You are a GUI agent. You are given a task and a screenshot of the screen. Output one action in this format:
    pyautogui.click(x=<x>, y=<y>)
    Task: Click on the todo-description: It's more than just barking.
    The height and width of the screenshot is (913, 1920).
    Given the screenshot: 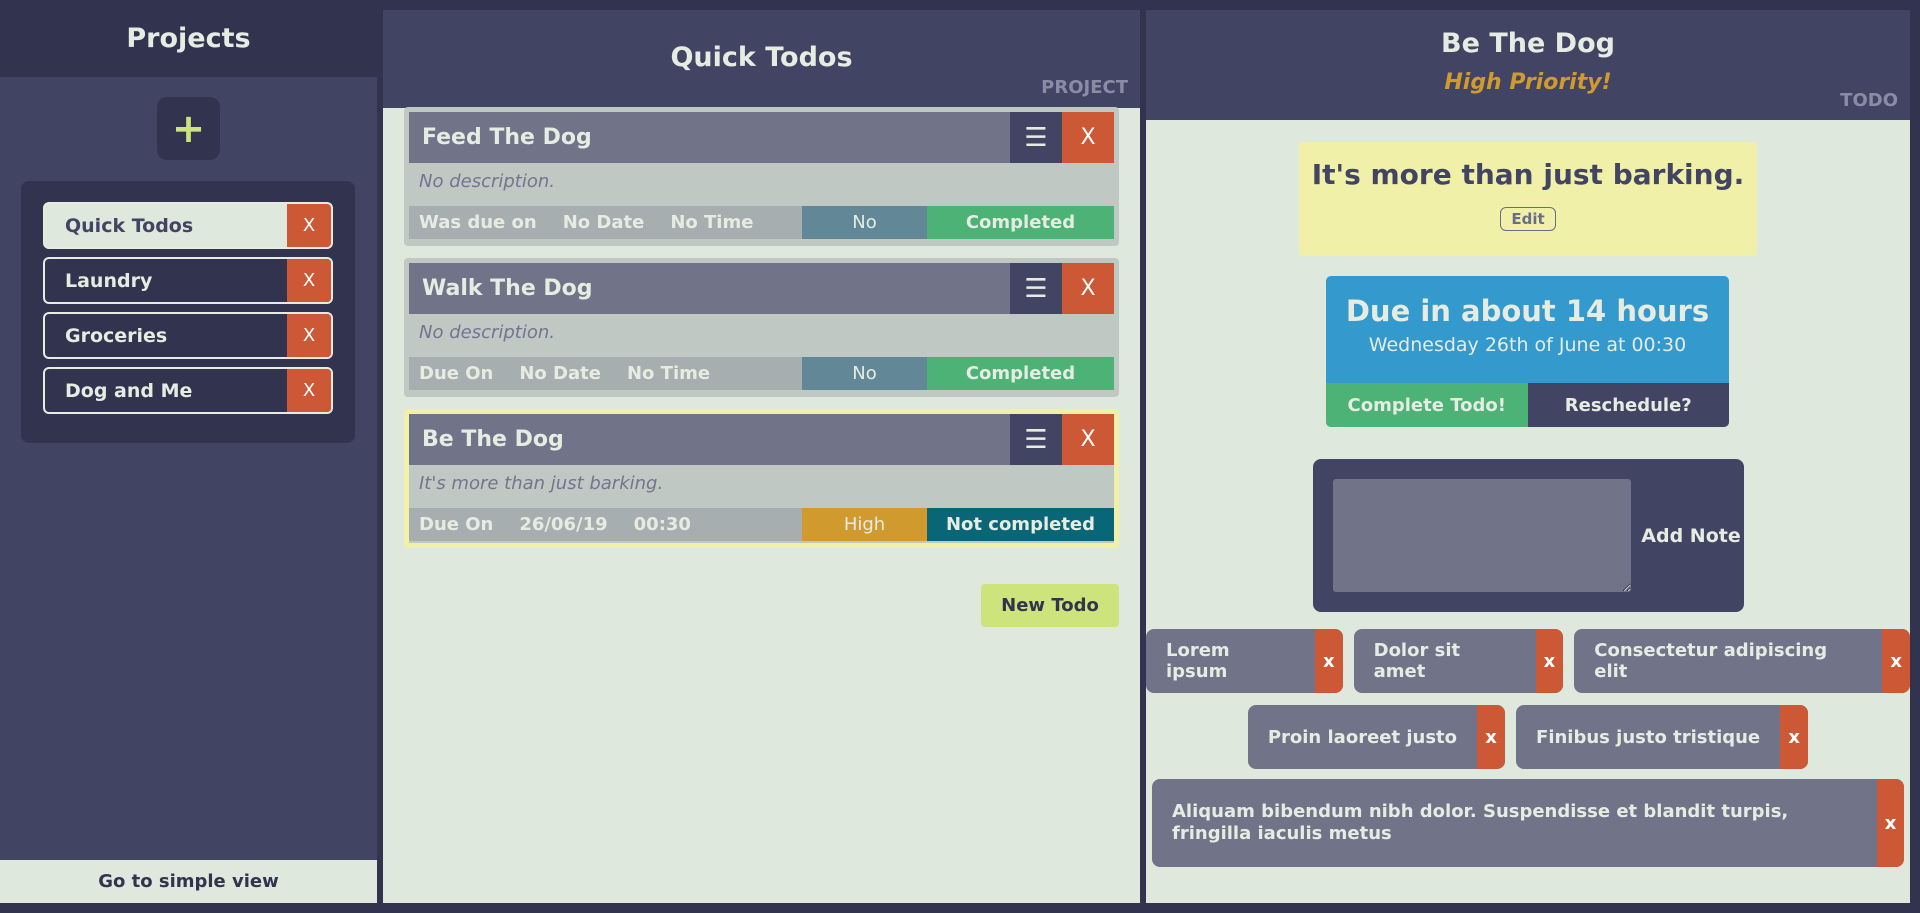 What is the action you would take?
    pyautogui.click(x=1528, y=174)
    